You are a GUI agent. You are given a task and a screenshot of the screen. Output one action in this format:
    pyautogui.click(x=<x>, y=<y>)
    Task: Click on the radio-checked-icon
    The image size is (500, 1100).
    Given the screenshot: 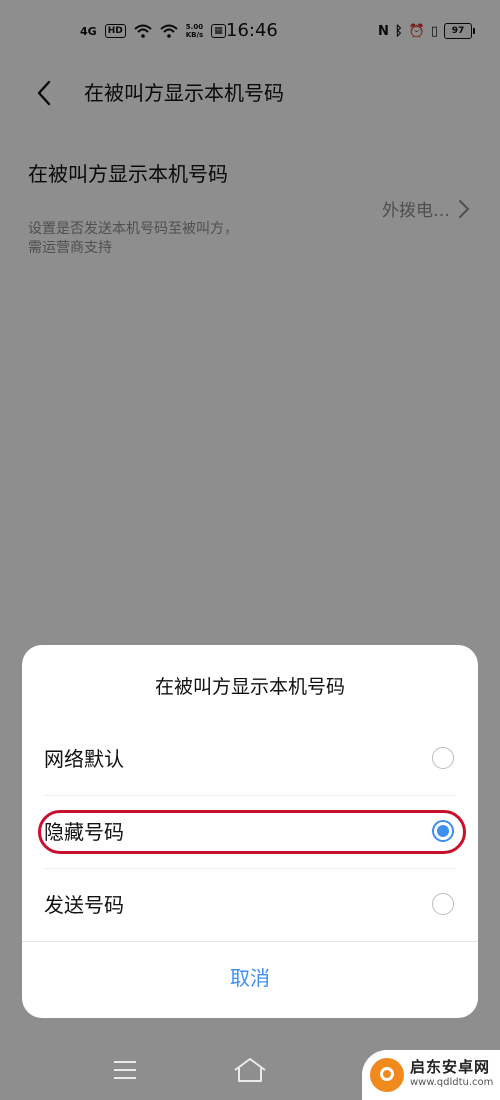 What is the action you would take?
    pyautogui.click(x=443, y=831)
    